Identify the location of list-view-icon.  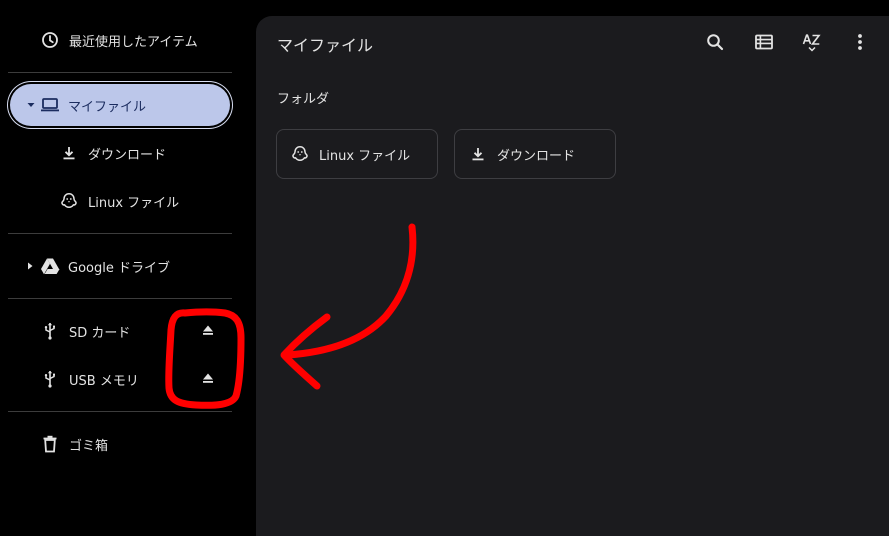
(764, 44).